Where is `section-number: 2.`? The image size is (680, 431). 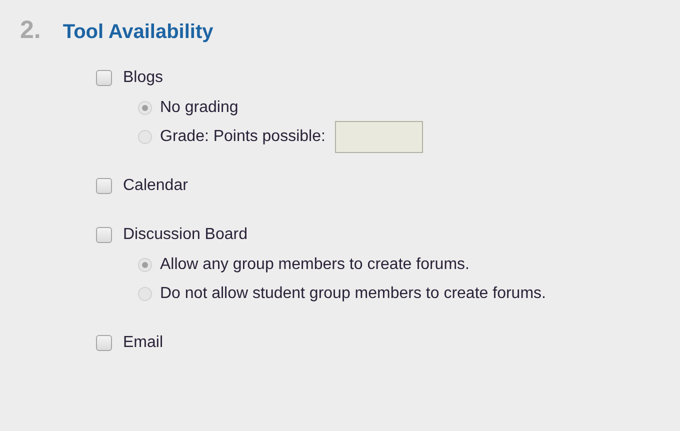 section-number: 2. is located at coordinates (30, 30).